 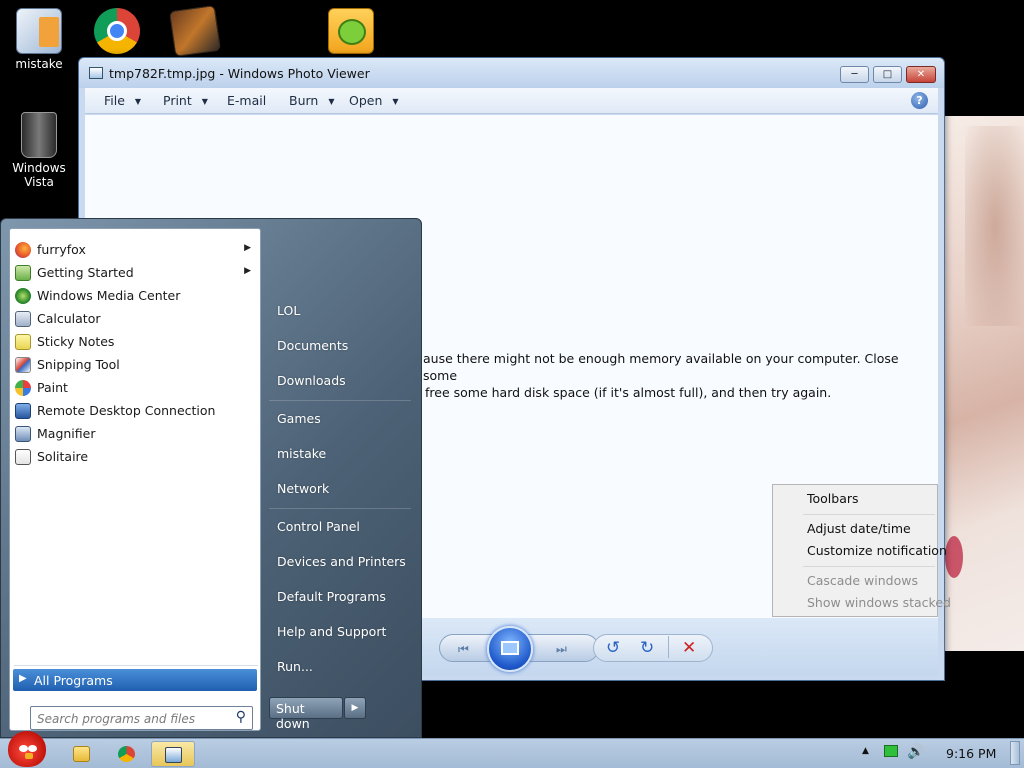 What do you see at coordinates (304, 100) in the screenshot?
I see `menu-burn-label: Burn` at bounding box center [304, 100].